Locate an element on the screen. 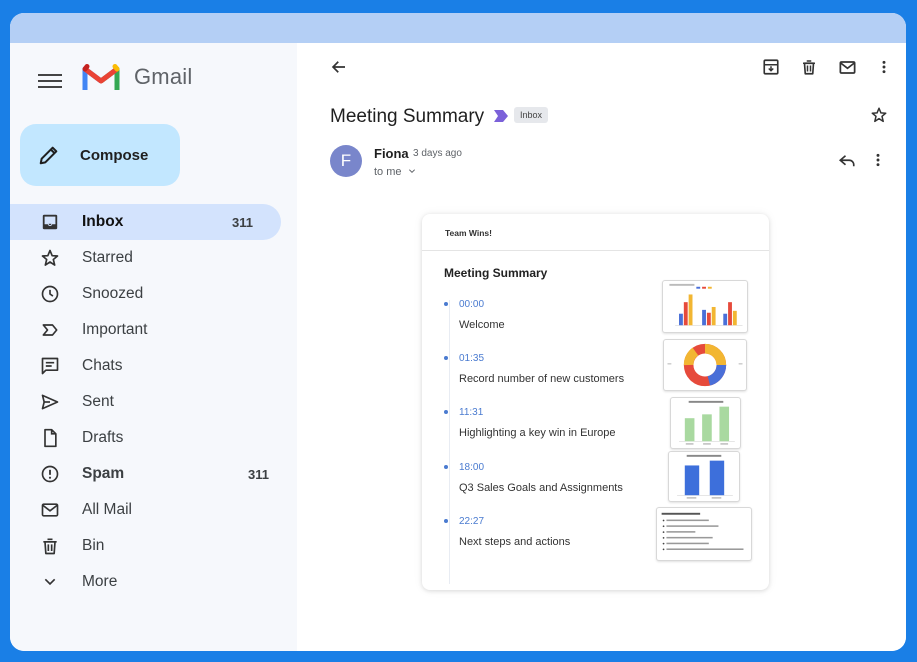 This screenshot has height=662, width=917. important-label-icon is located at coordinates (501, 116).